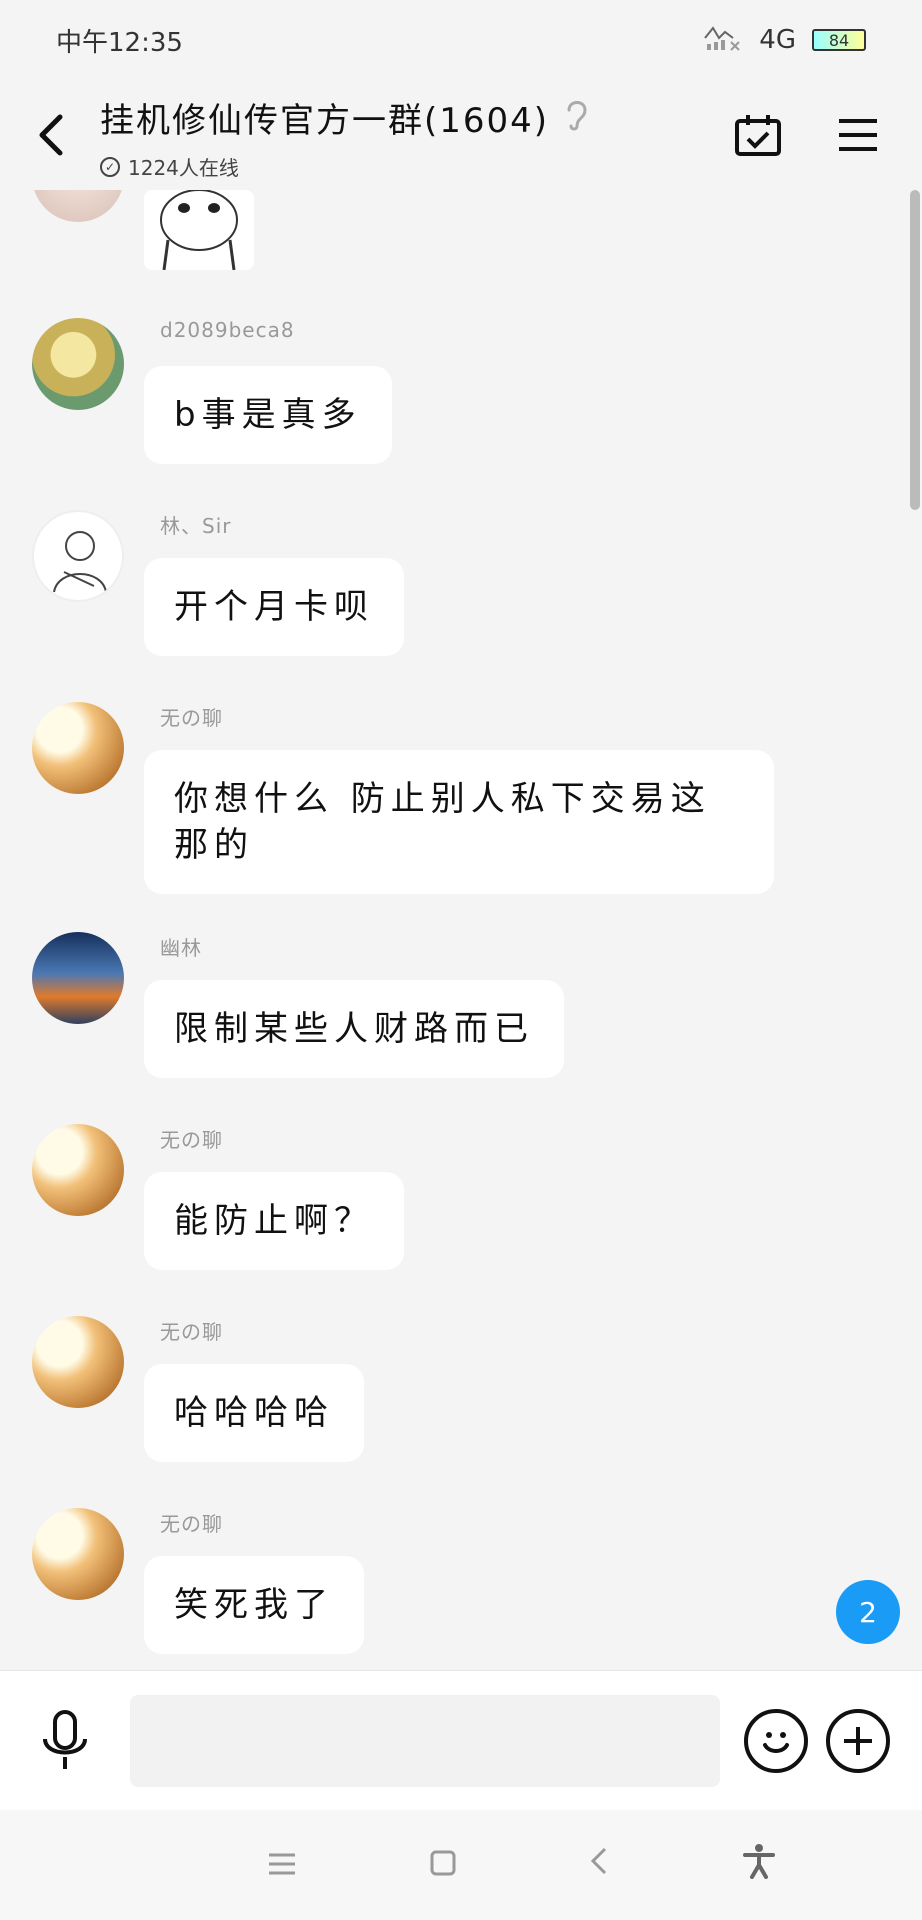 The width and height of the screenshot is (922, 1920). I want to click on square-icon, so click(442, 1863).